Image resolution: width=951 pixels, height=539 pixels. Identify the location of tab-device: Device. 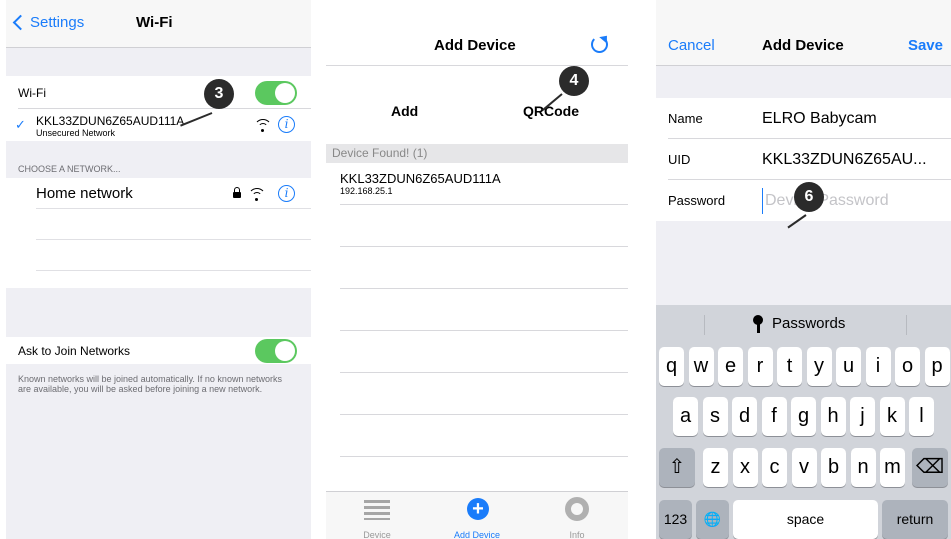
(377, 515).